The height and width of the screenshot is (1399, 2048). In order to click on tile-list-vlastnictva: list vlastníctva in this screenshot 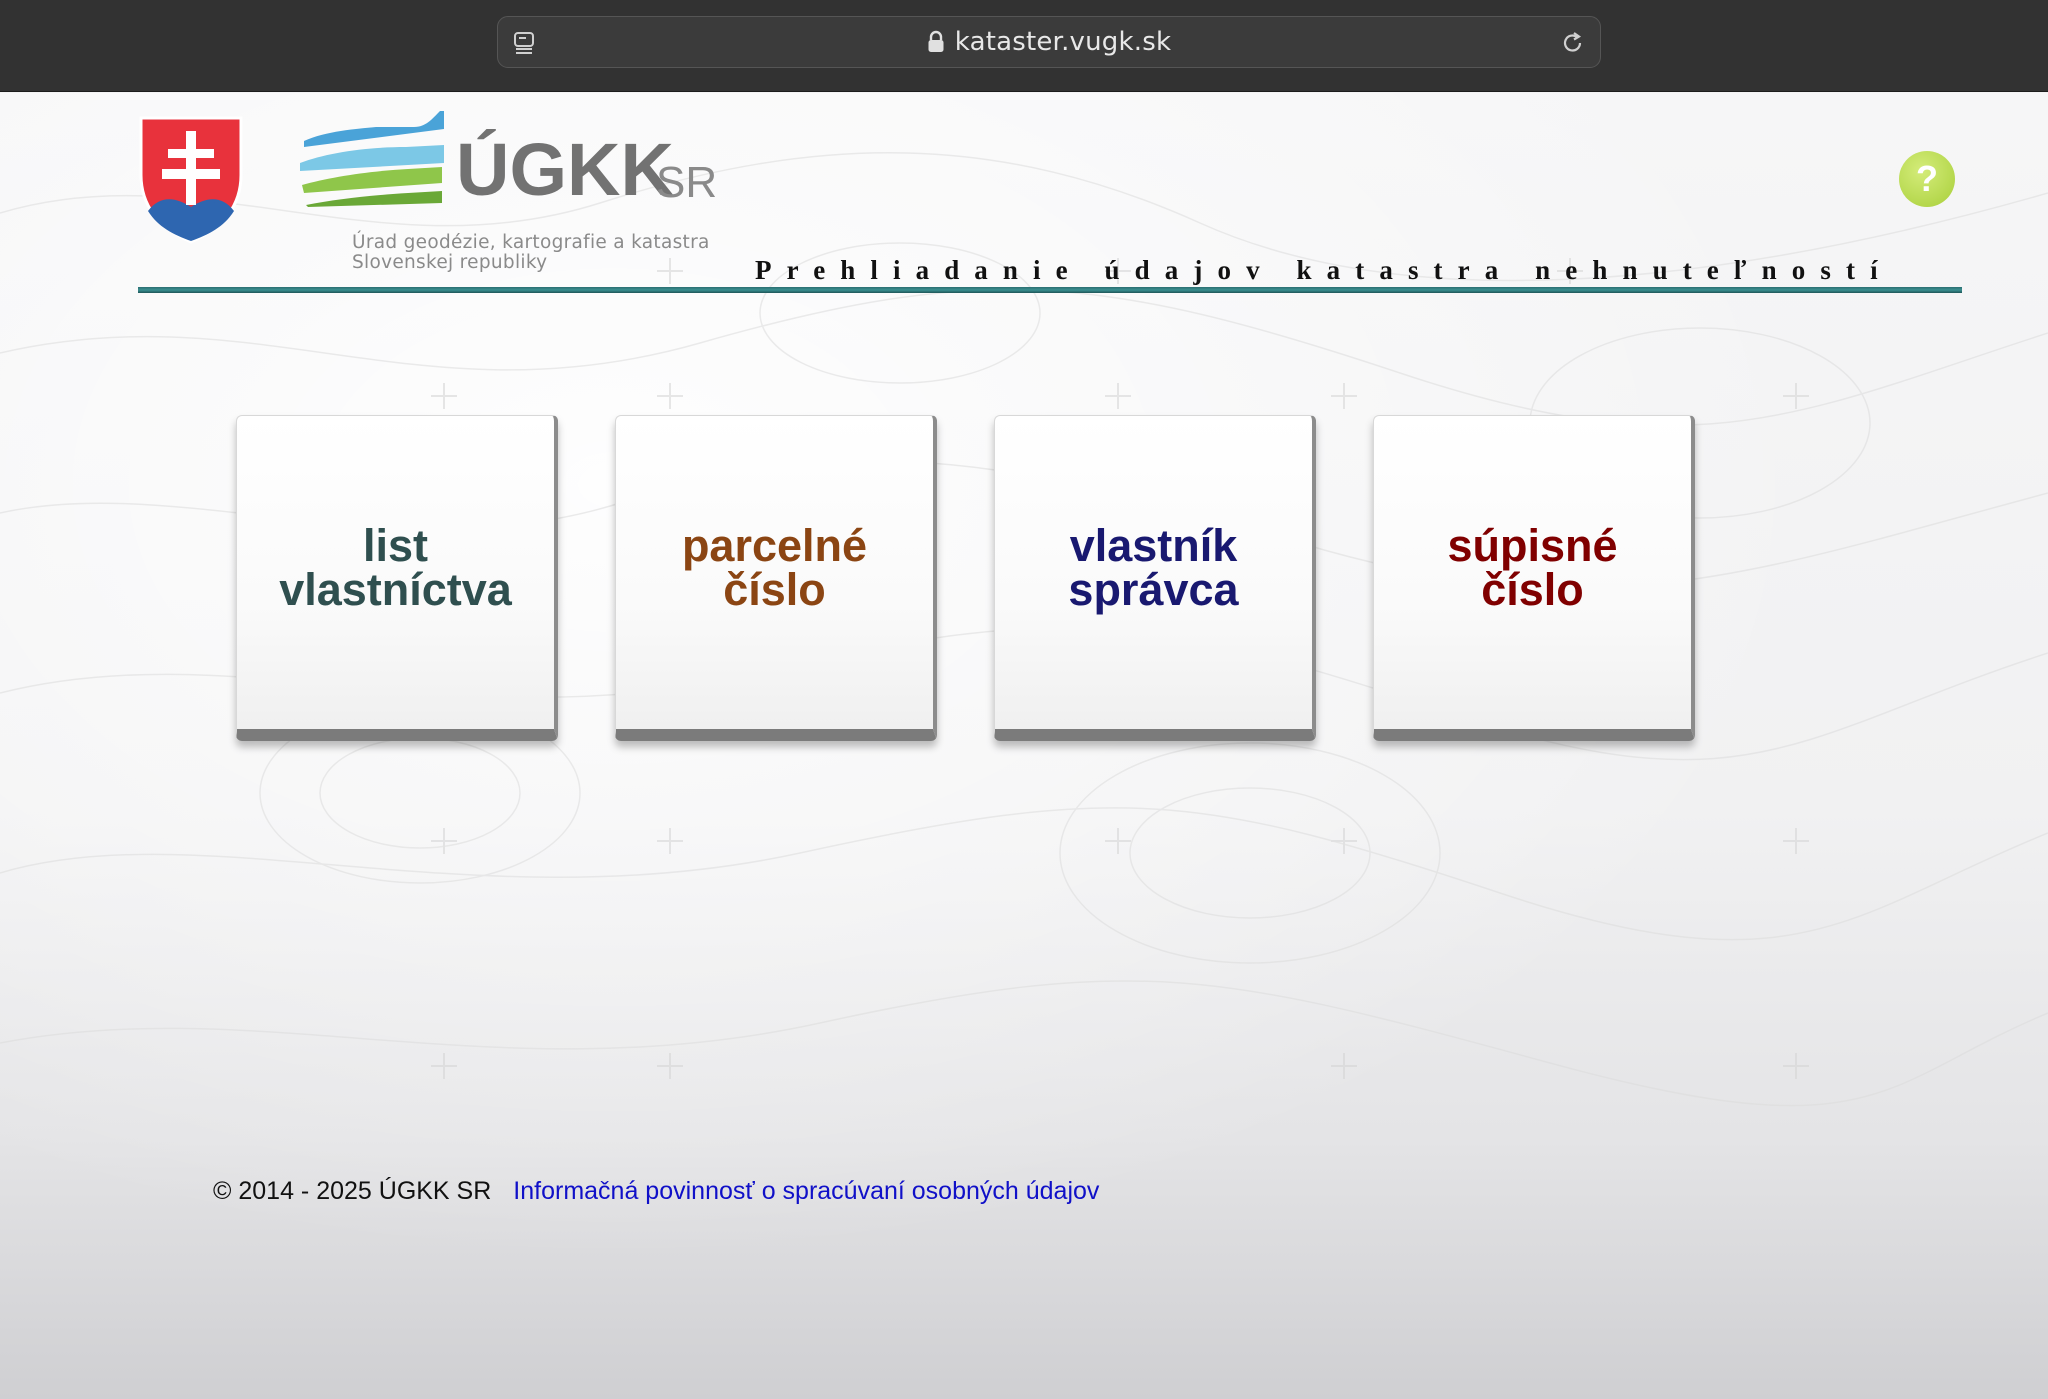, I will do `click(397, 578)`.